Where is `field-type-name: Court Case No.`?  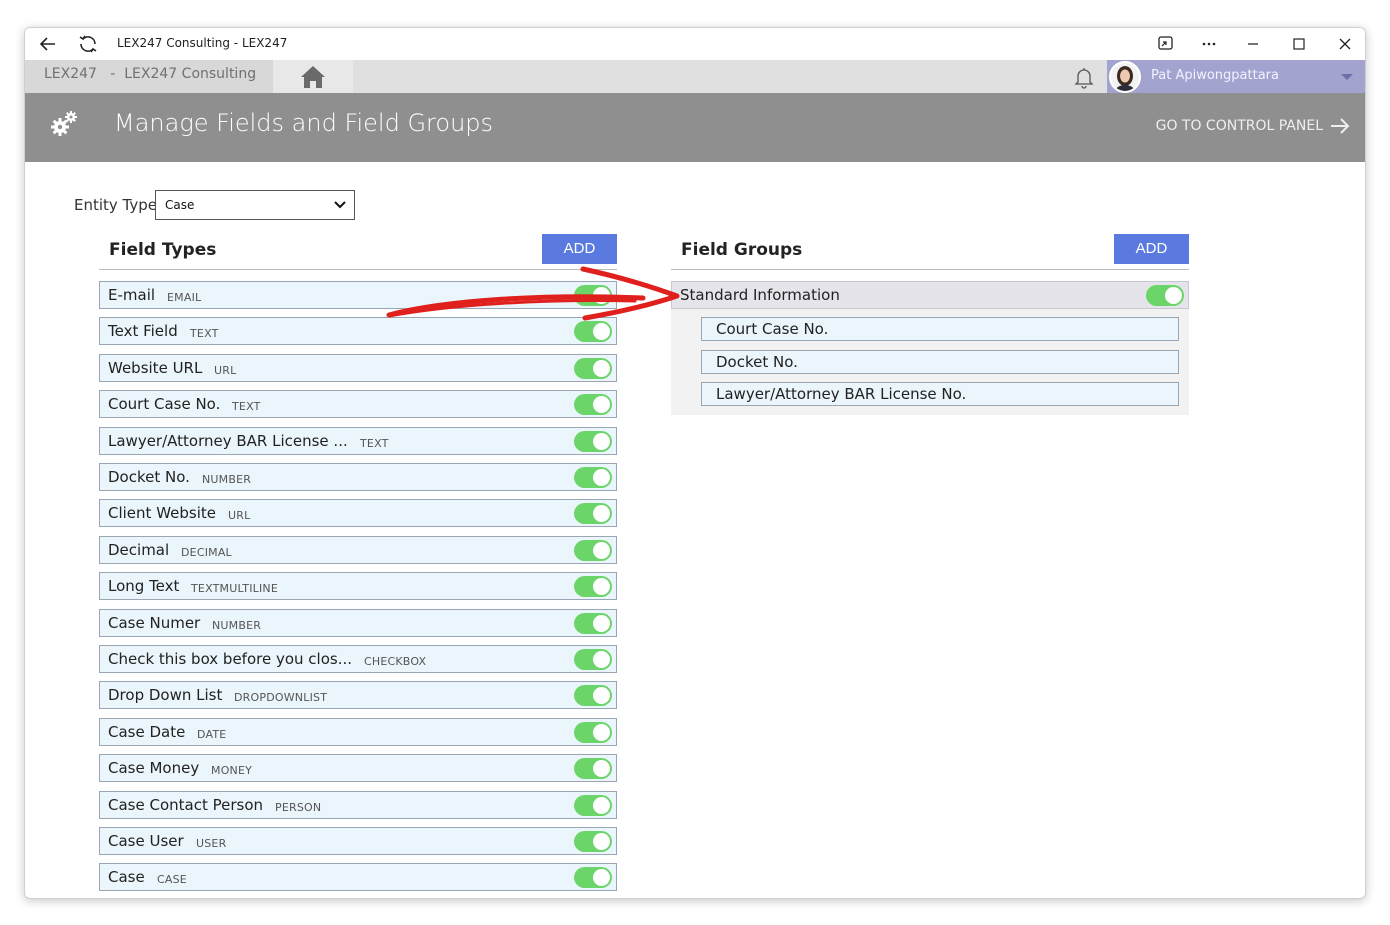
field-type-name: Court Case No. is located at coordinates (164, 404).